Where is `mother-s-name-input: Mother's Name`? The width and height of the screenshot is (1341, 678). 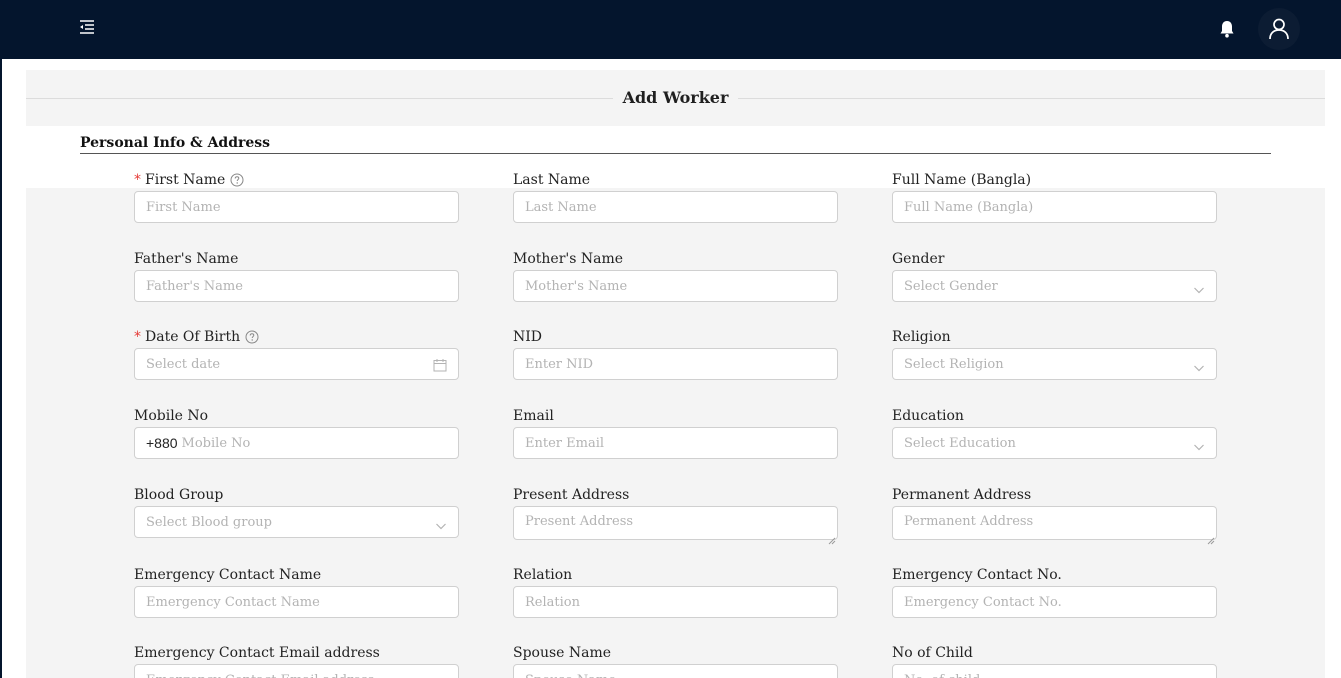
mother-s-name-input: Mother's Name is located at coordinates (675, 286).